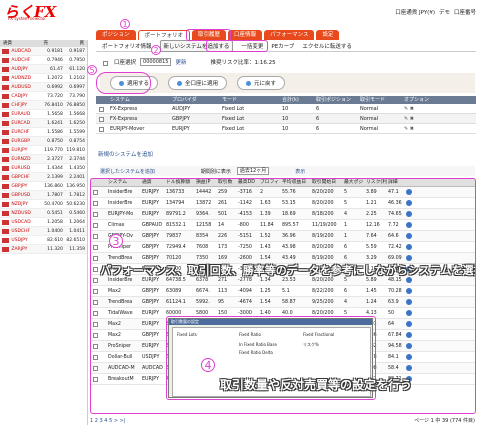 The width and height of the screenshot is (480, 425). Describe the element at coordinates (181, 119) in the screenshot. I see `row-provider: GBPJPY` at that location.